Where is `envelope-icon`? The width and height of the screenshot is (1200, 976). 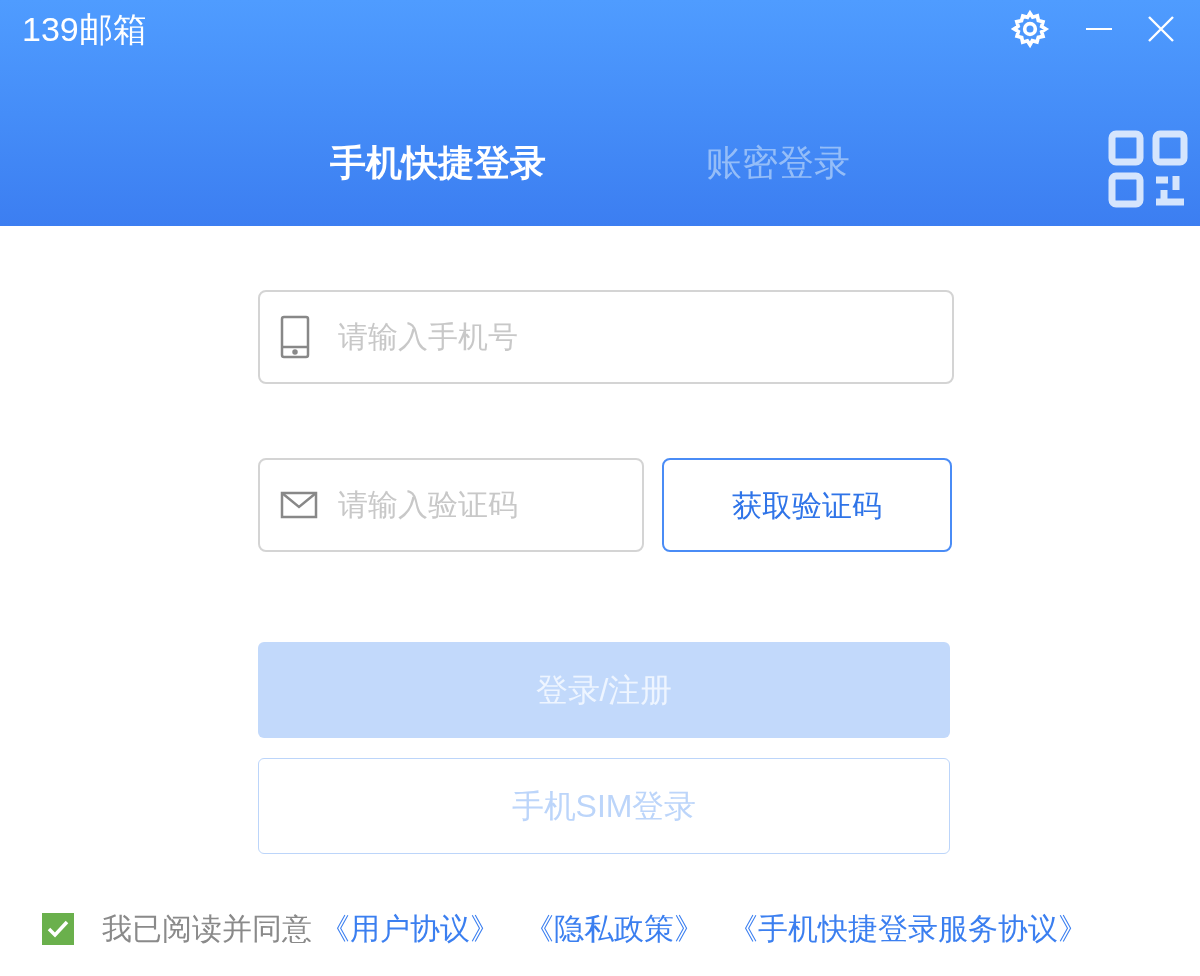 envelope-icon is located at coordinates (299, 505).